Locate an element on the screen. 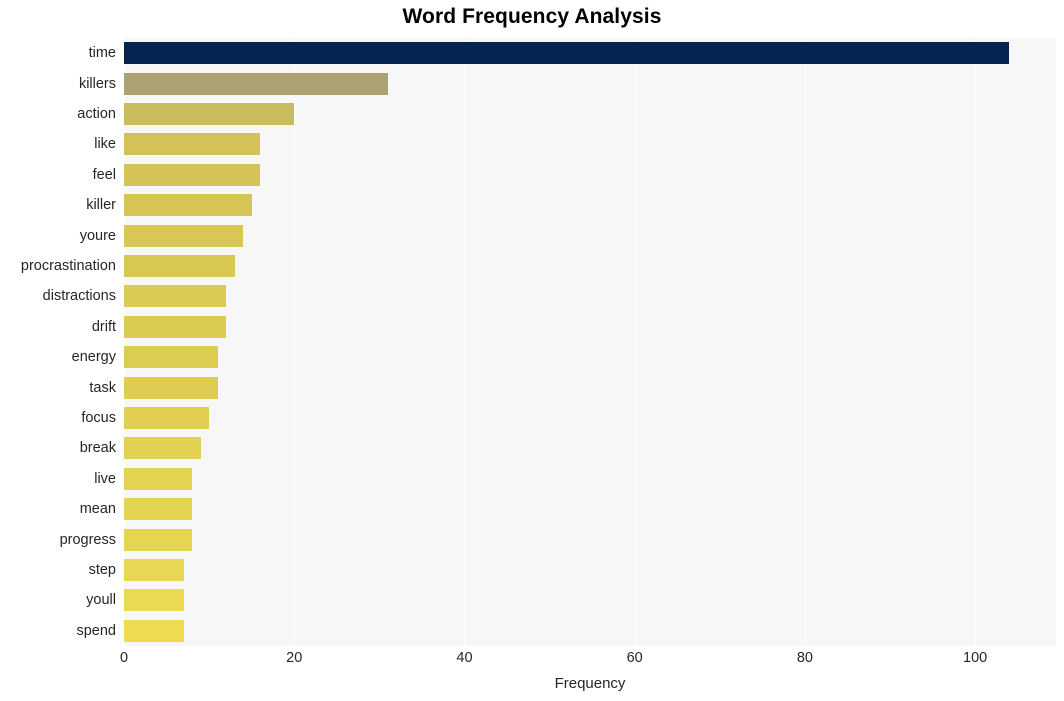 The height and width of the screenshot is (701, 1064). y-tick-label-like: like is located at coordinates (105, 144).